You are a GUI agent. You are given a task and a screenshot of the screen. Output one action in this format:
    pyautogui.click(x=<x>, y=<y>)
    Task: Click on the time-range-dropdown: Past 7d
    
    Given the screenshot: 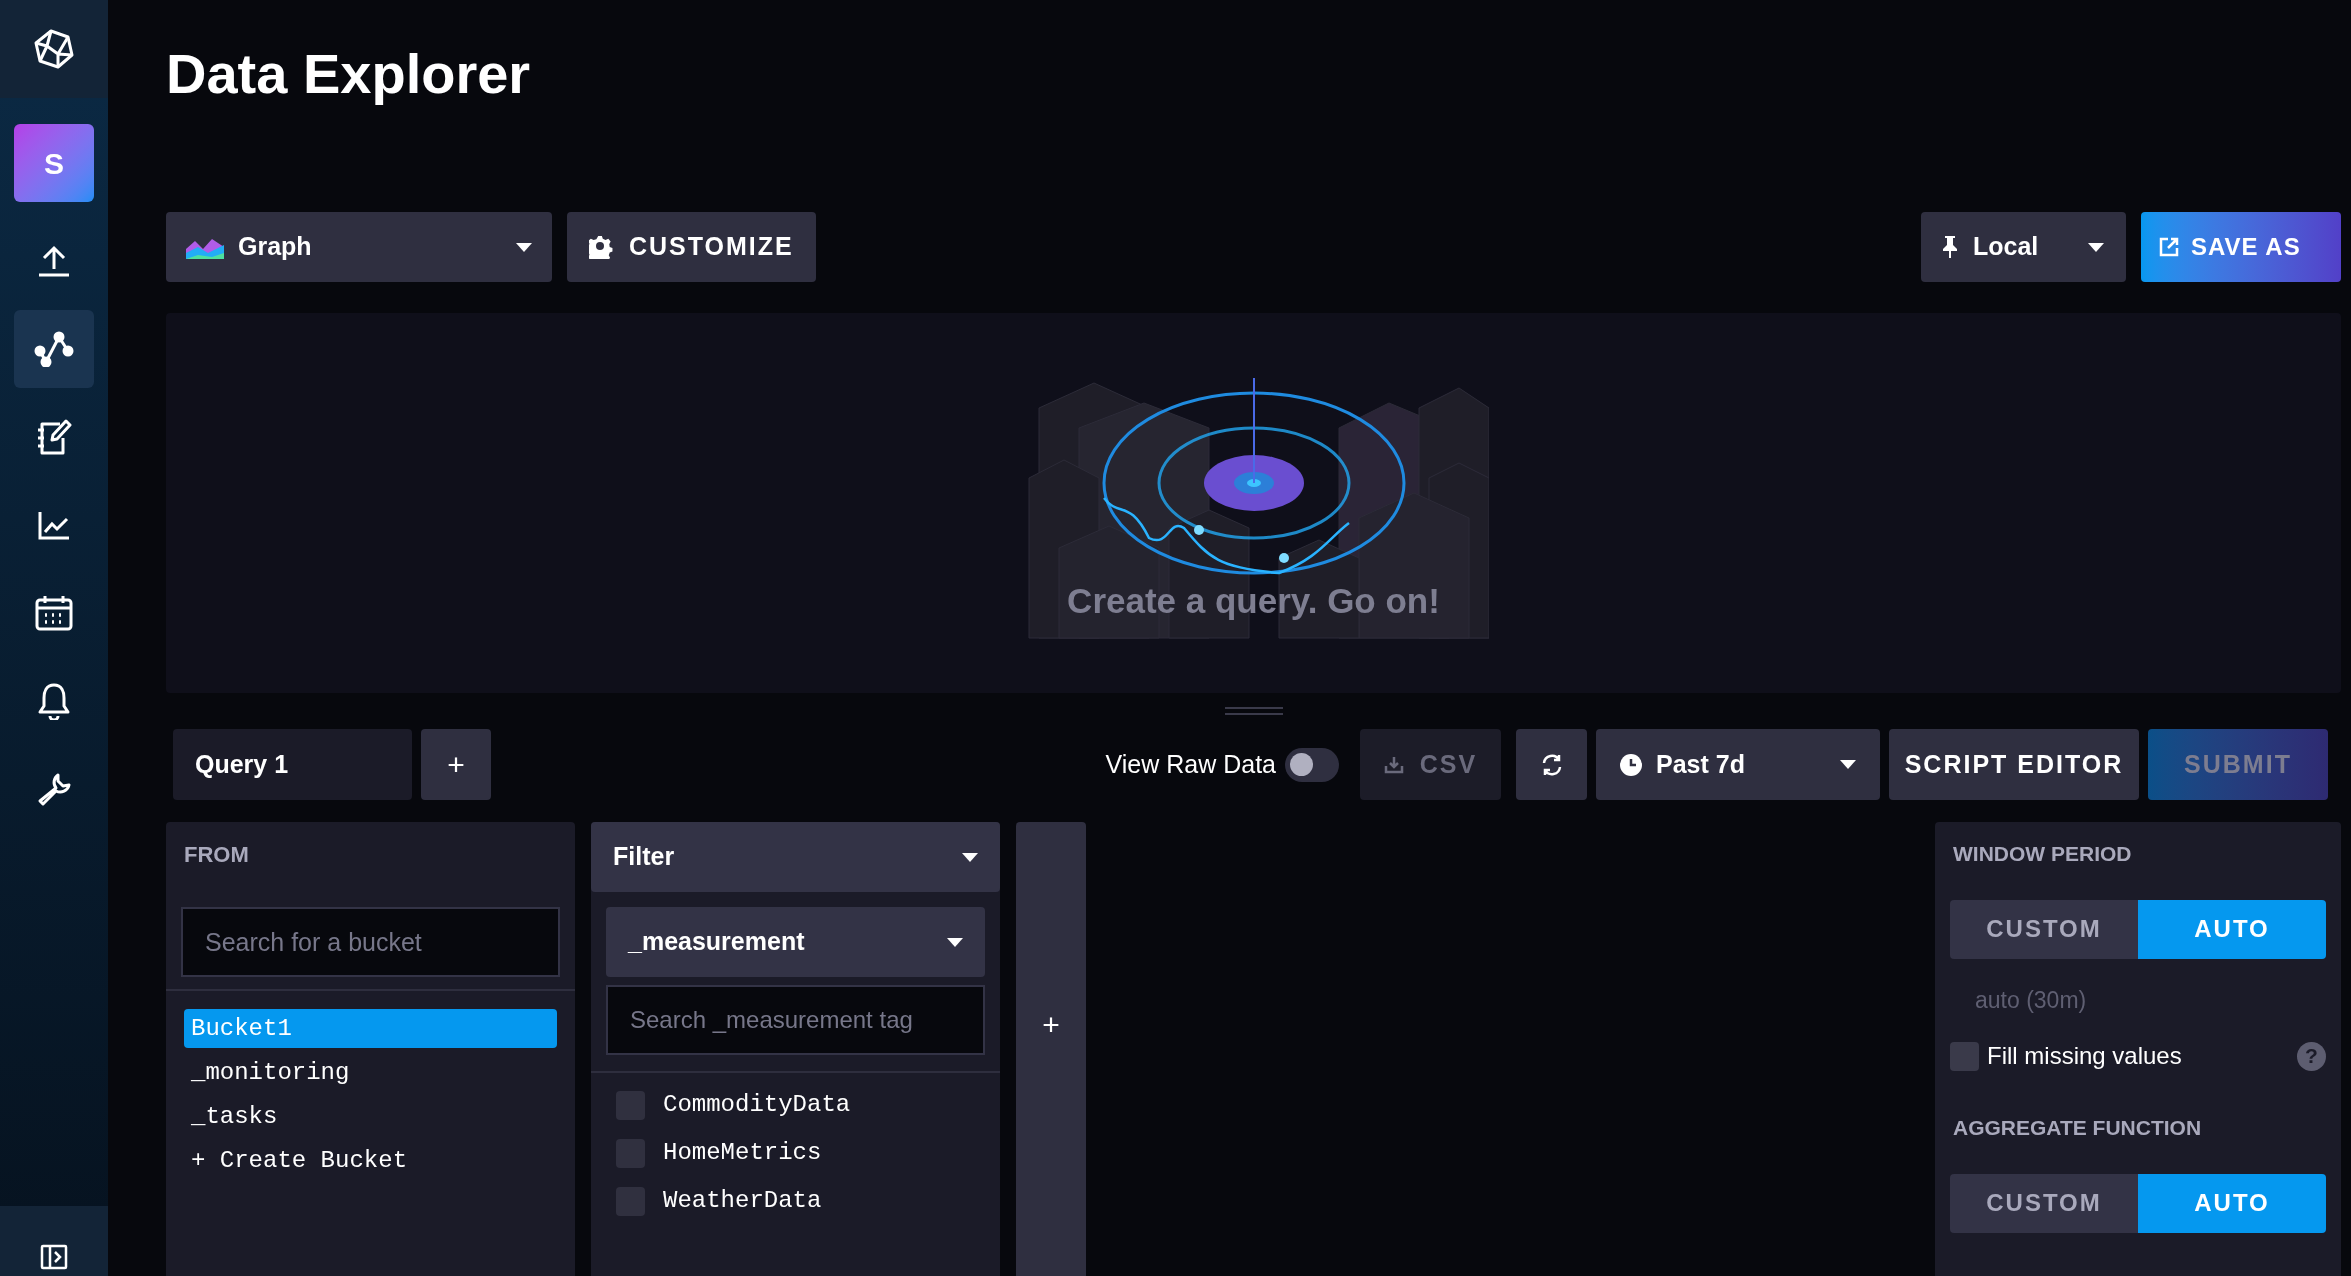 What is the action you would take?
    pyautogui.click(x=1738, y=764)
    